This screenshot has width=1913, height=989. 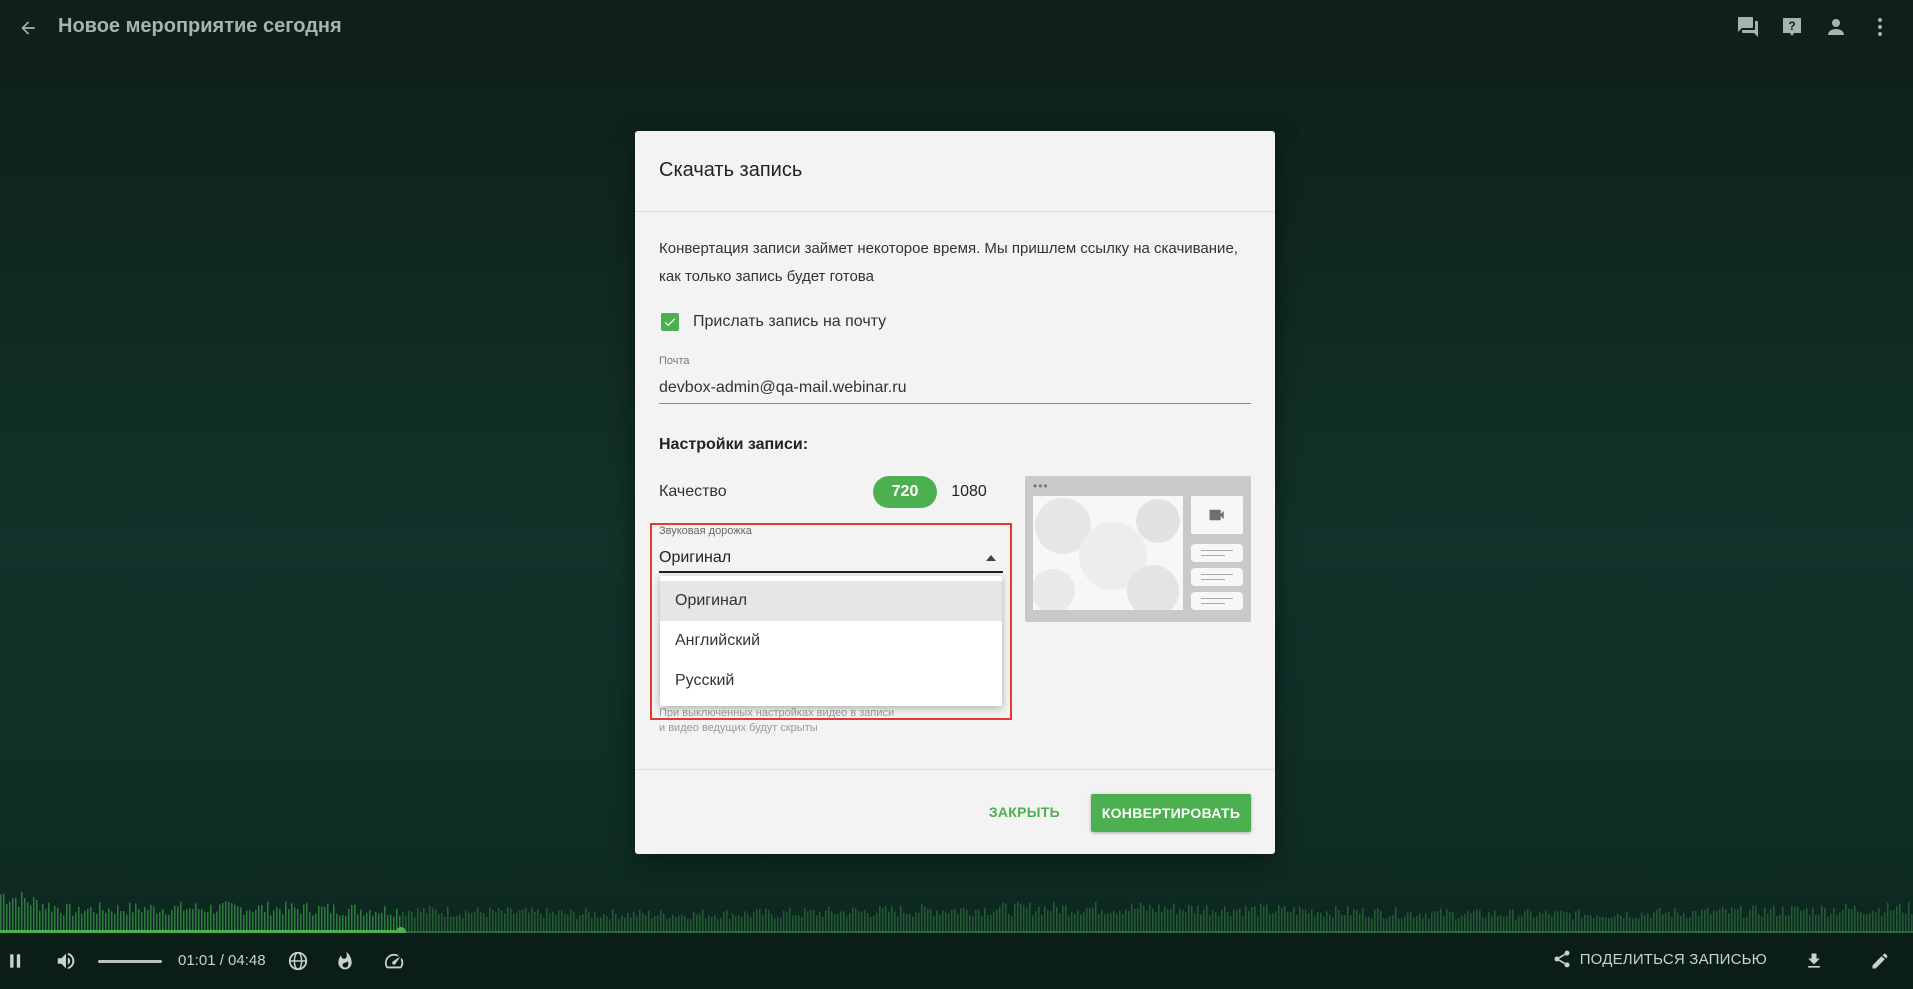 I want to click on caret-up-icon, so click(x=991, y=558).